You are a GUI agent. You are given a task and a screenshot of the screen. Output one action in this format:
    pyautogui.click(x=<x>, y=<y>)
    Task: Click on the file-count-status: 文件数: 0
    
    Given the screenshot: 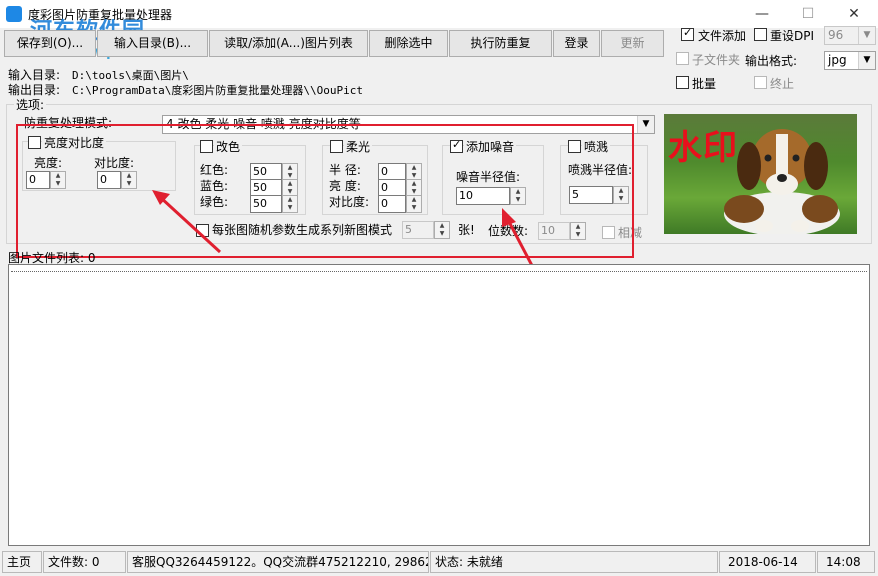 What is the action you would take?
    pyautogui.click(x=84, y=562)
    